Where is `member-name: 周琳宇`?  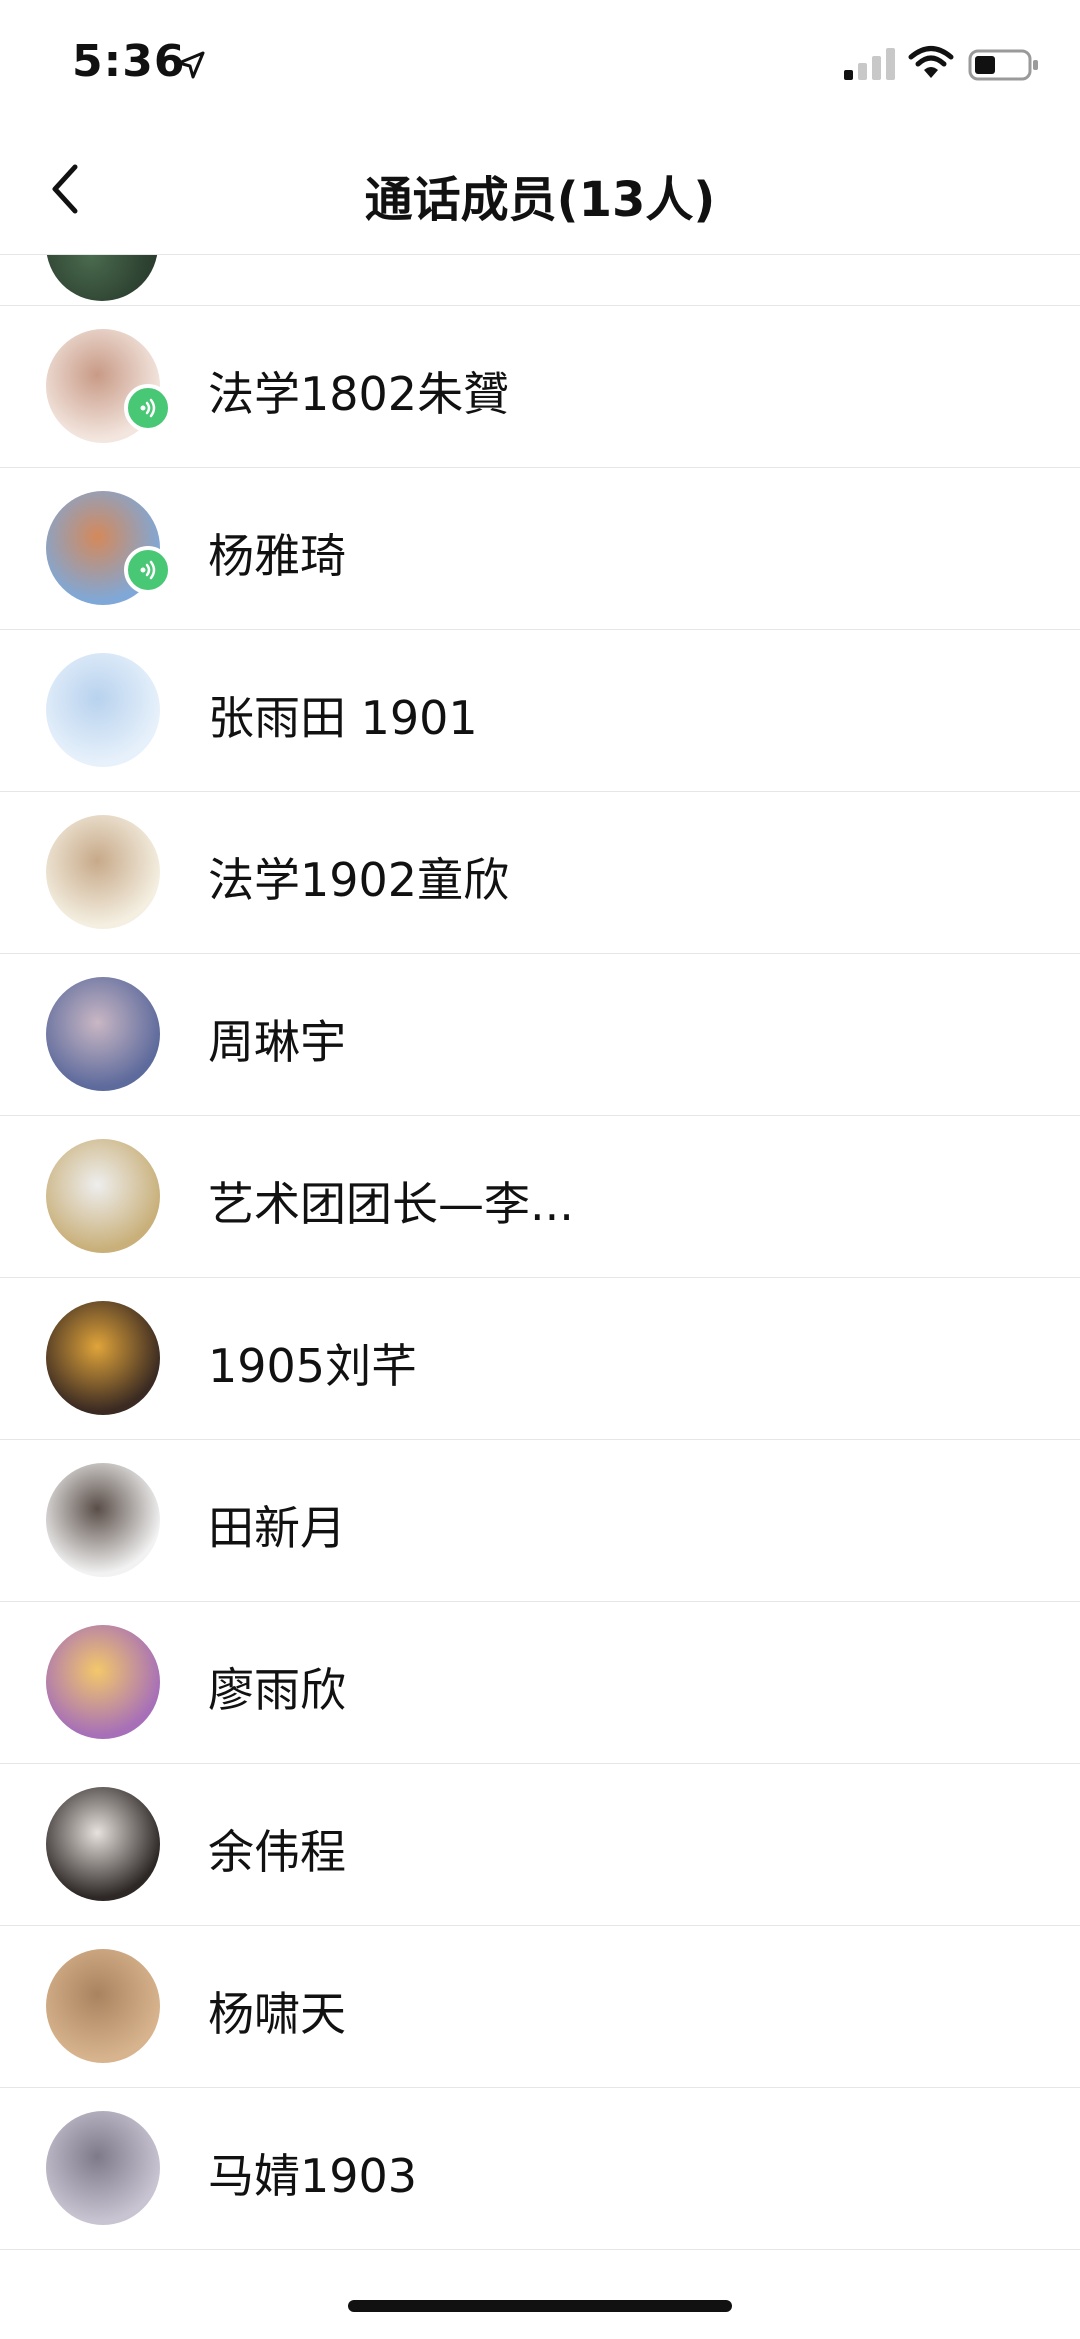
member-name: 周琳宇 is located at coordinates (277, 1042).